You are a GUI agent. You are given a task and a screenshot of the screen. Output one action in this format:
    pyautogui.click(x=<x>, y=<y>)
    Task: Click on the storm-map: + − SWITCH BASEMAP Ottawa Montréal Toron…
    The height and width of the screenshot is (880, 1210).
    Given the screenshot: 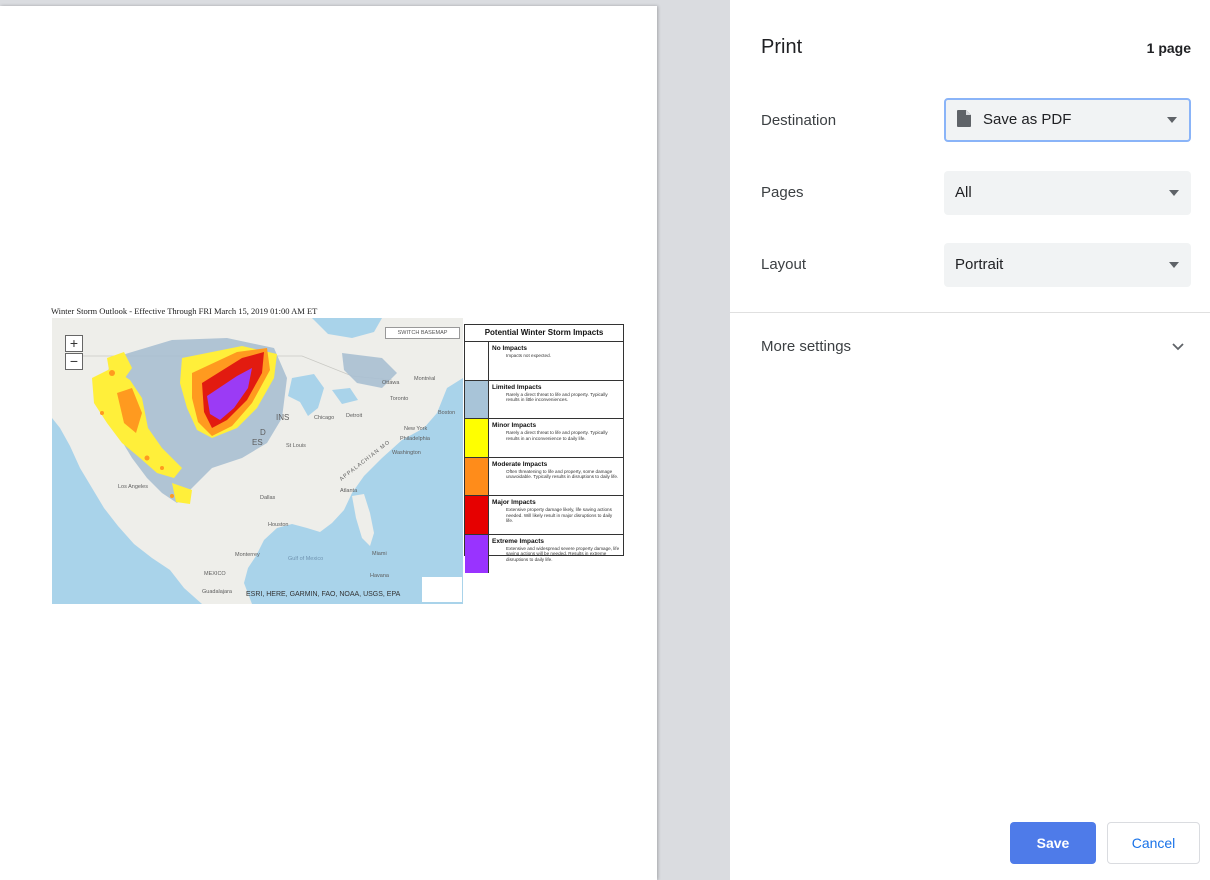 What is the action you would take?
    pyautogui.click(x=257, y=461)
    